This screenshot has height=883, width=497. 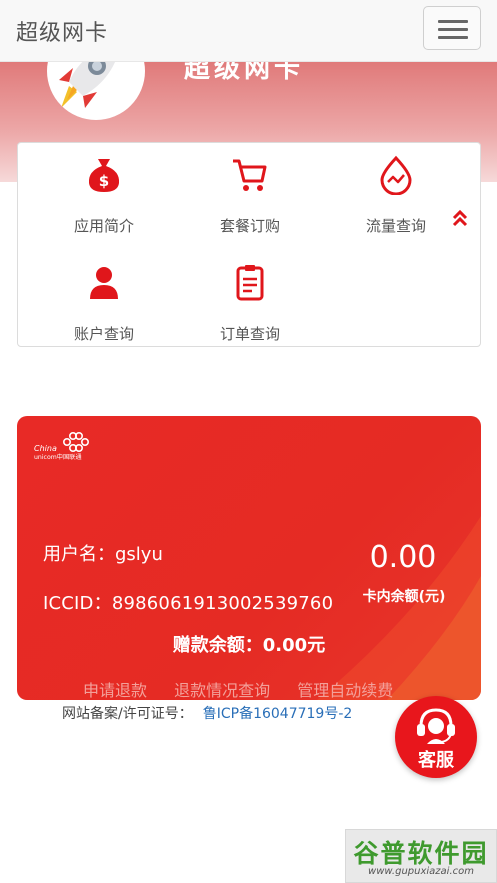 What do you see at coordinates (250, 175) in the screenshot?
I see `shopping-cart-icon` at bounding box center [250, 175].